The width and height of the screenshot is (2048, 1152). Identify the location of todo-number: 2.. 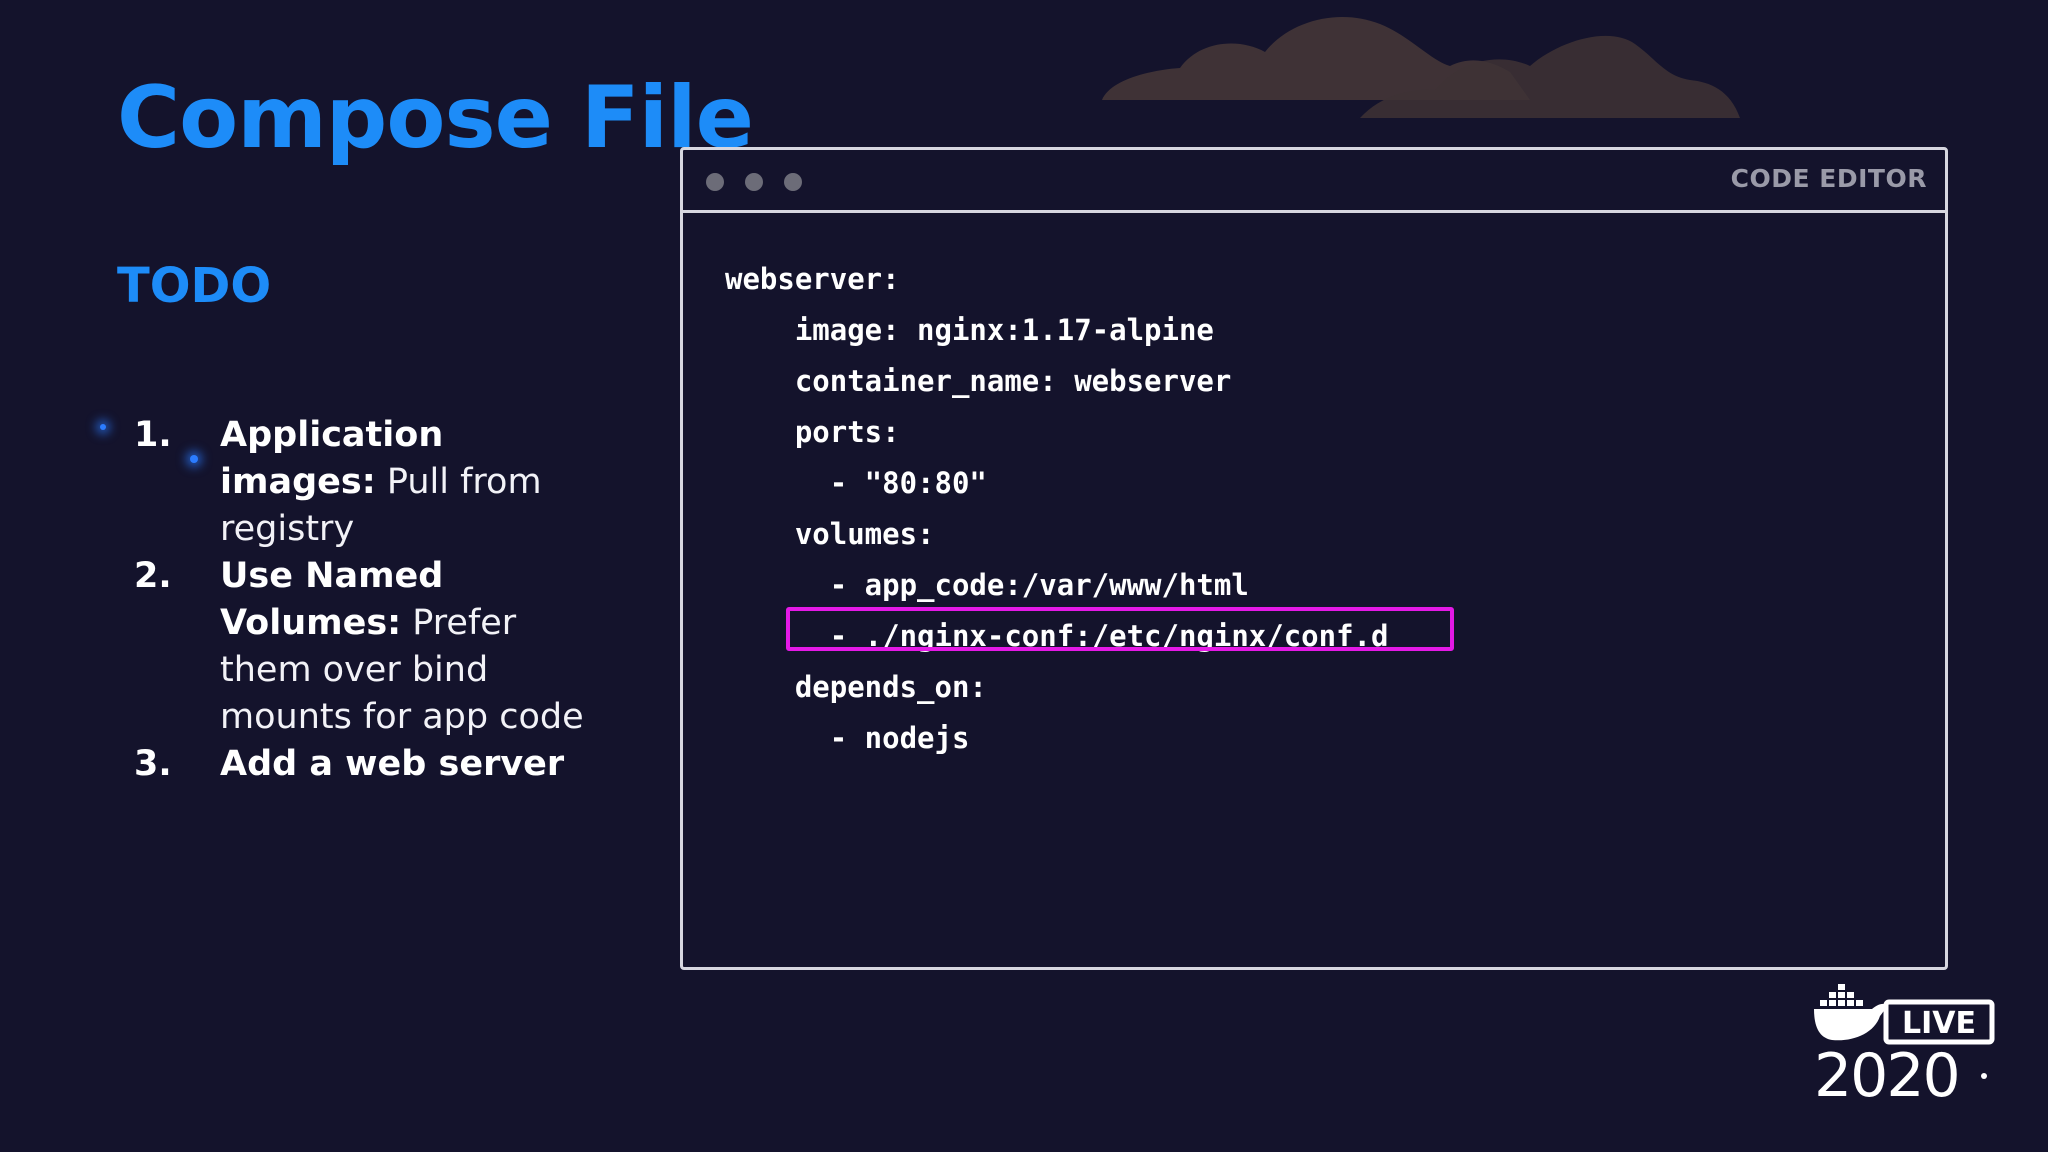
(153, 576).